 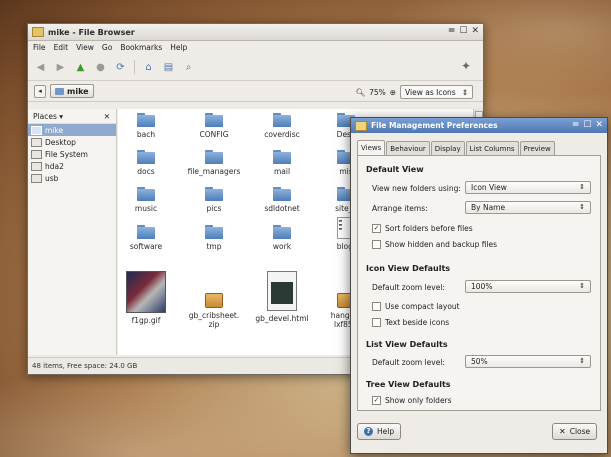 I want to click on file-item-label: pics, so click(x=214, y=208).